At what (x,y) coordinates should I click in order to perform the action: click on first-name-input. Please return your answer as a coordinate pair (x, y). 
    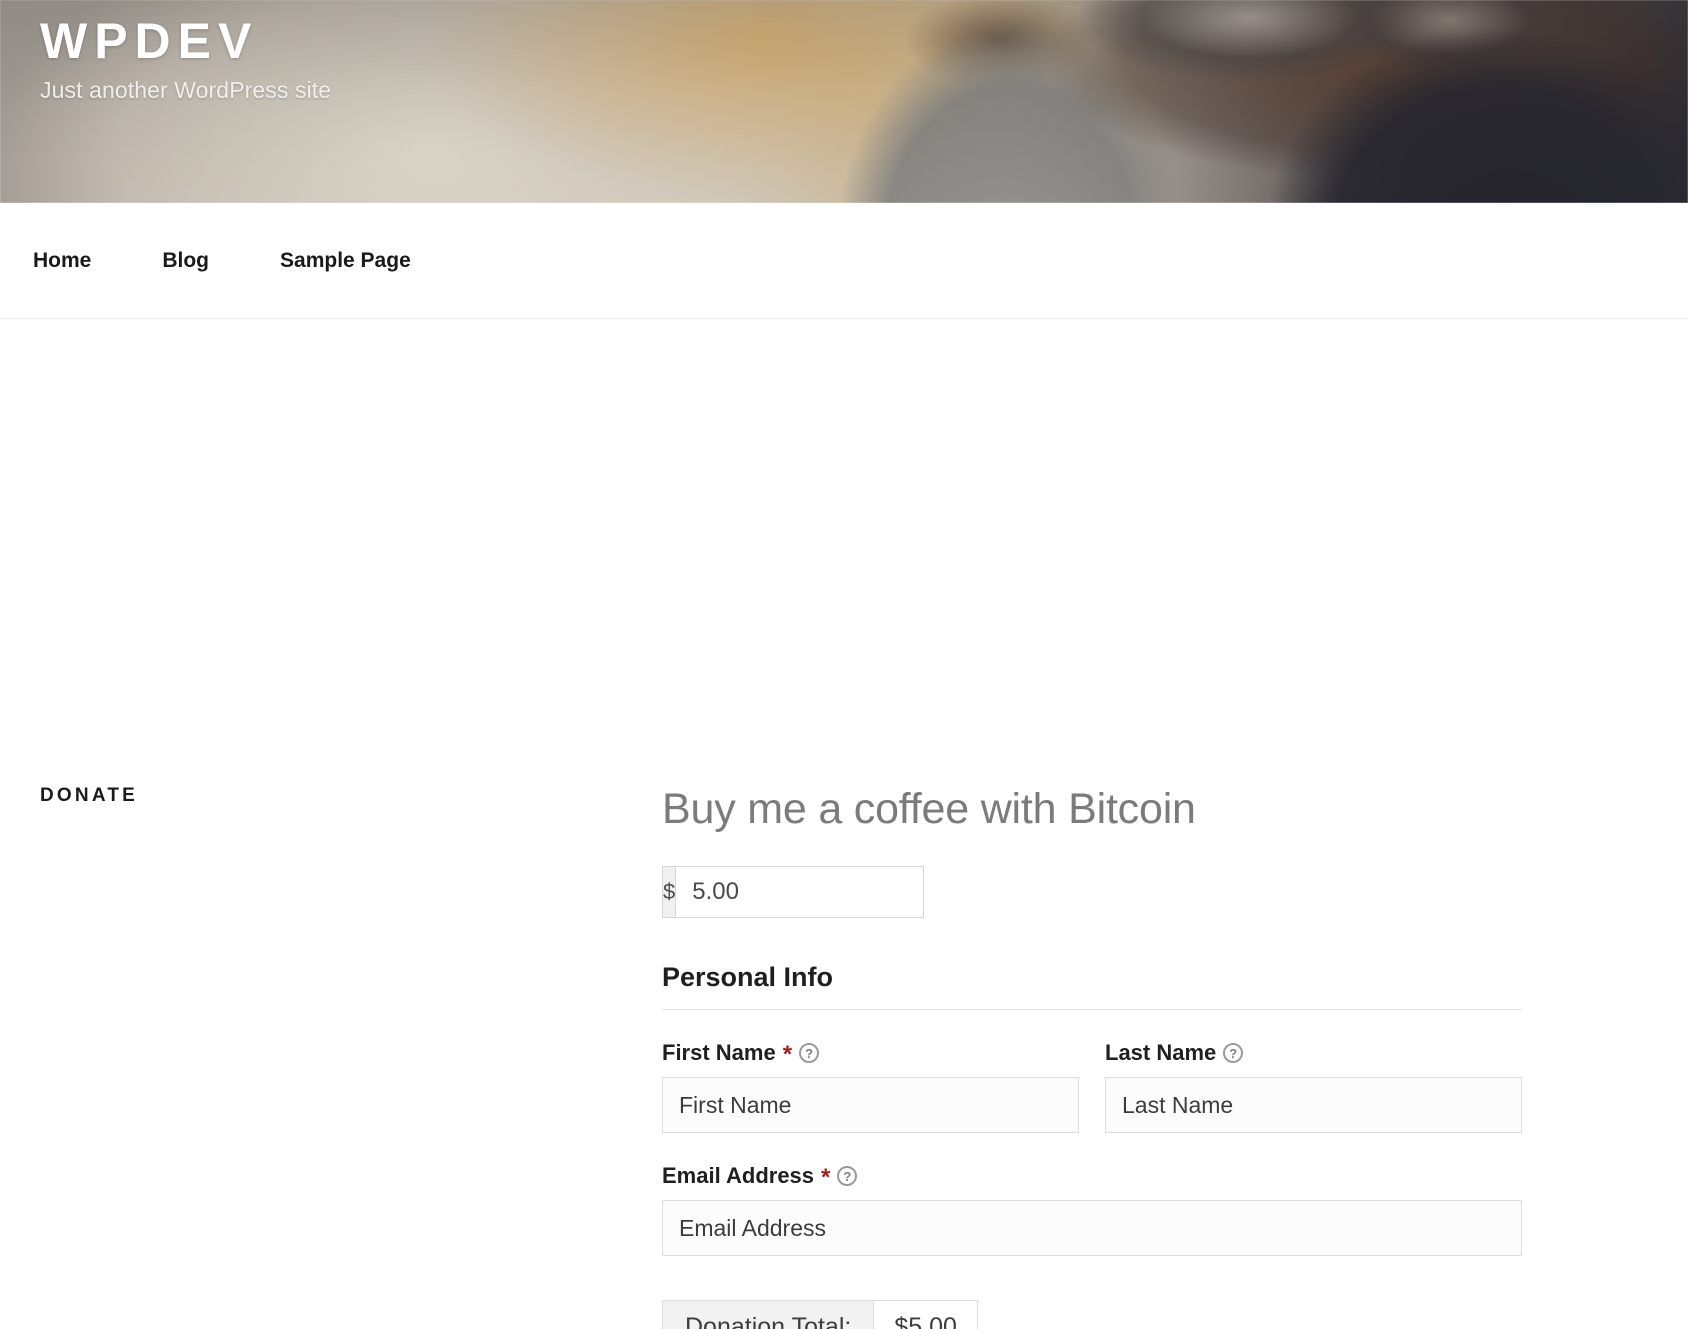
    Looking at the image, I should click on (870, 1105).